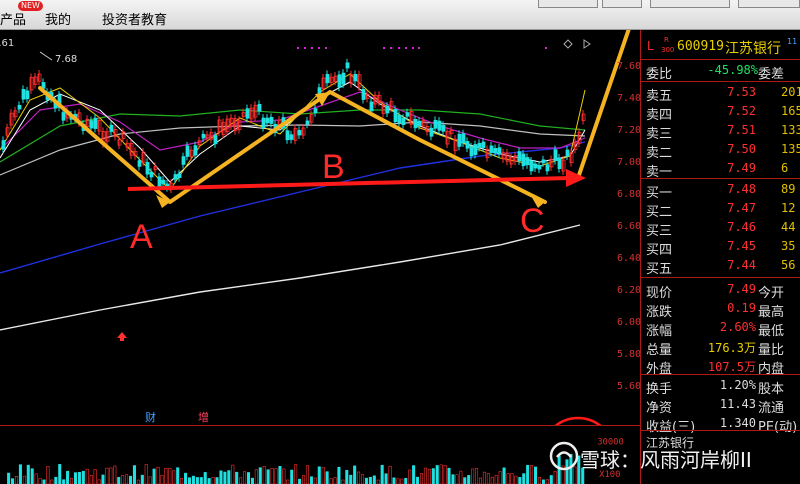 This screenshot has width=800, height=484. Describe the element at coordinates (720, 190) in the screenshot. I see `bids-row: 买一 7.48 89` at that location.